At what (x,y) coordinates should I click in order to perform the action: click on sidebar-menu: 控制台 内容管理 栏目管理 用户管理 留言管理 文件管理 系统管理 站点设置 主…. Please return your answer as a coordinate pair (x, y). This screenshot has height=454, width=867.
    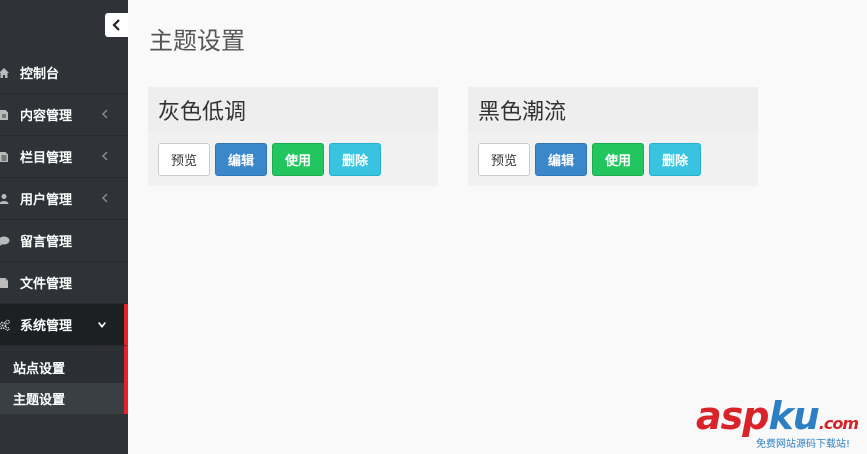
    Looking at the image, I should click on (64, 233).